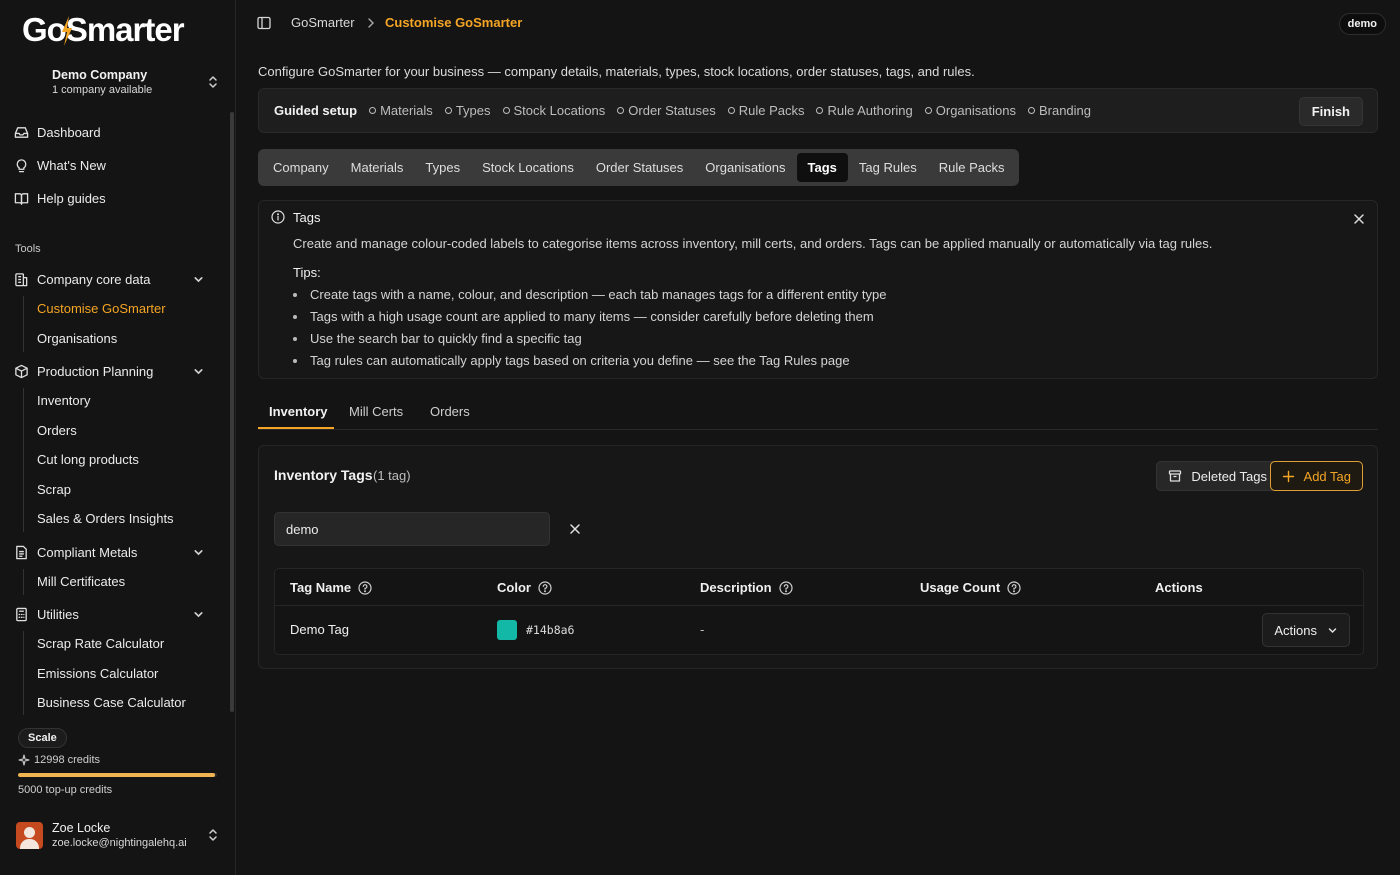  Describe the element at coordinates (97, 673) in the screenshot. I see `sidebar-item-emissions-calculator: Emissions Calculator` at that location.